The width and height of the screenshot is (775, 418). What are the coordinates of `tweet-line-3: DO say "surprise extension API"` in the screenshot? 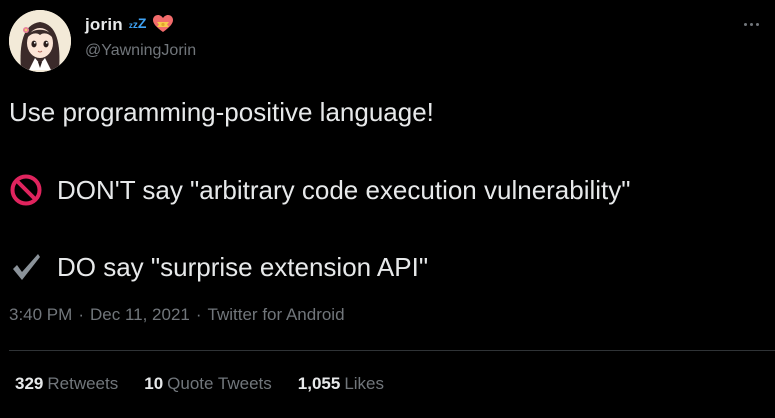 It's located at (218, 267).